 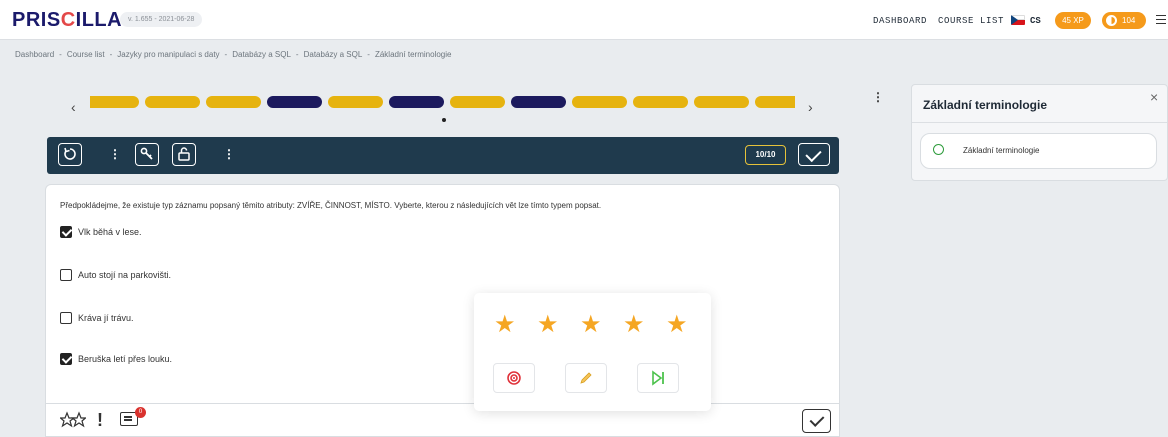 I want to click on breadcrumb-item: Dashboard, so click(x=34, y=54).